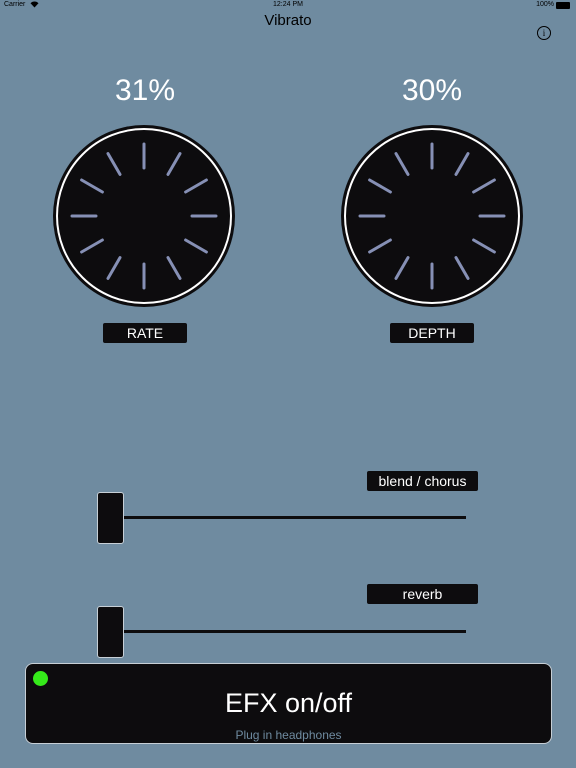 The image size is (576, 768). I want to click on battery-percent: 100%, so click(545, 4).